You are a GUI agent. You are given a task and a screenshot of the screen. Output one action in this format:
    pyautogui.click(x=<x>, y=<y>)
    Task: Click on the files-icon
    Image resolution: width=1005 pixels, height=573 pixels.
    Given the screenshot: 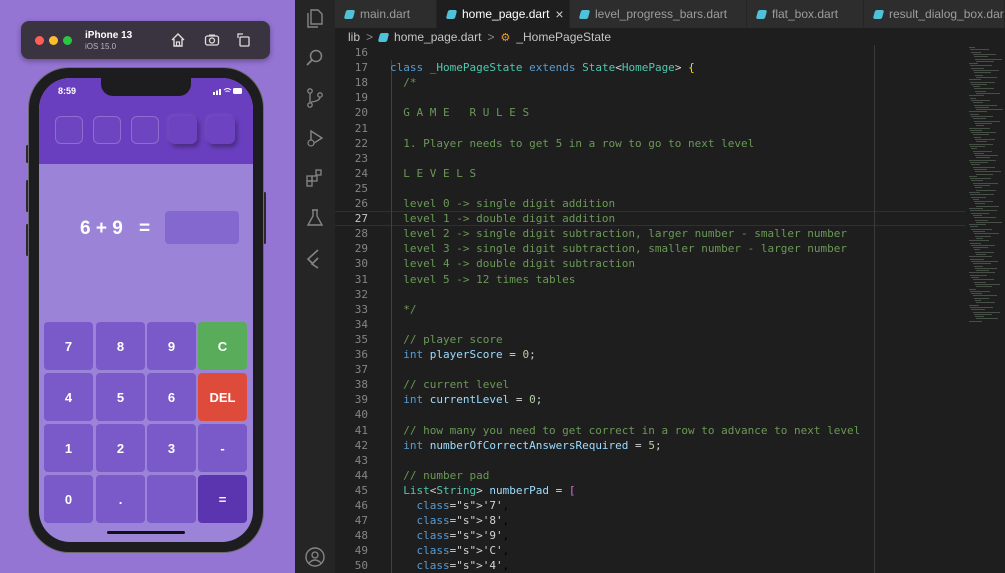 What is the action you would take?
    pyautogui.click(x=315, y=18)
    